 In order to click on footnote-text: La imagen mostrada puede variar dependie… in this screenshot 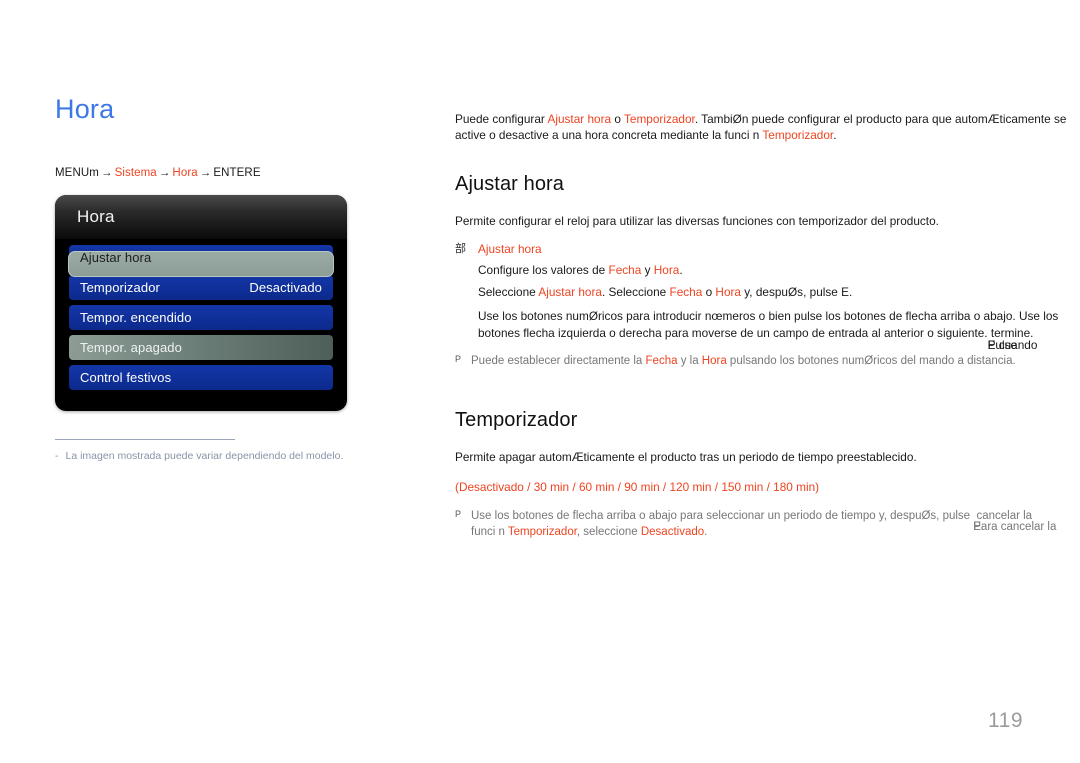, I will do `click(204, 455)`.